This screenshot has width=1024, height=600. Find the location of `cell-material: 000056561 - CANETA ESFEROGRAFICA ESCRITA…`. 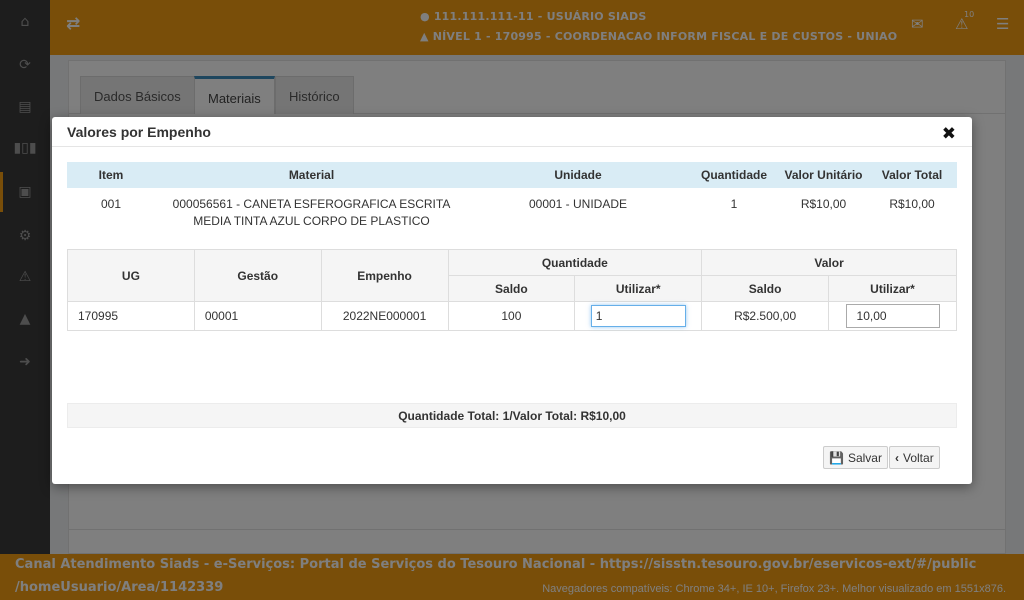

cell-material: 000056561 - CANETA ESFEROGRAFICA ESCRITA… is located at coordinates (311, 210).